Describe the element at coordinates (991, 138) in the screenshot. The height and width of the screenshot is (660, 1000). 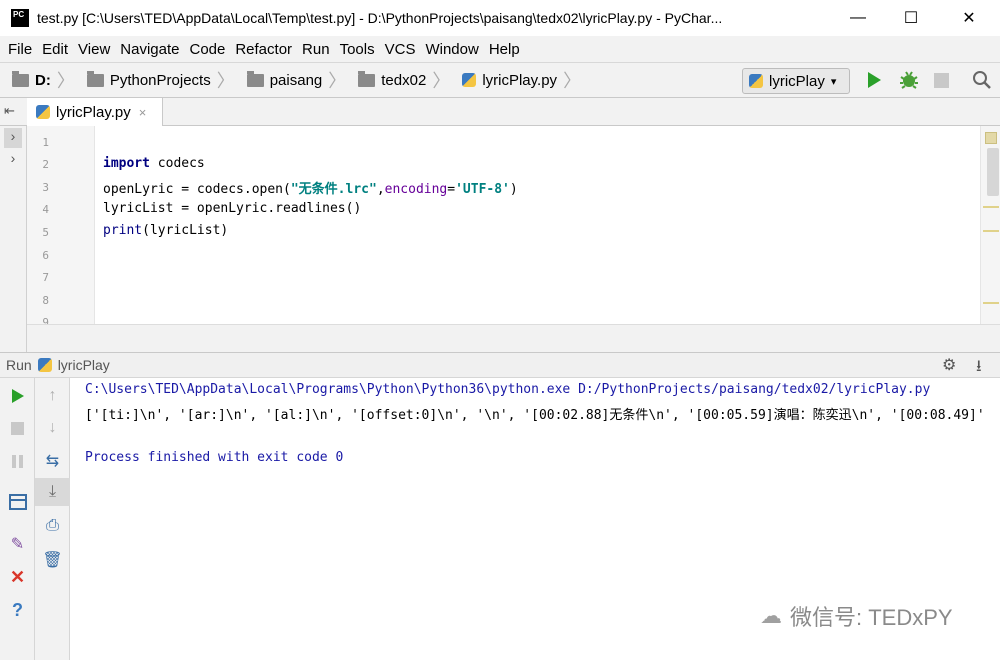
I see `inspection-status-icon` at that location.